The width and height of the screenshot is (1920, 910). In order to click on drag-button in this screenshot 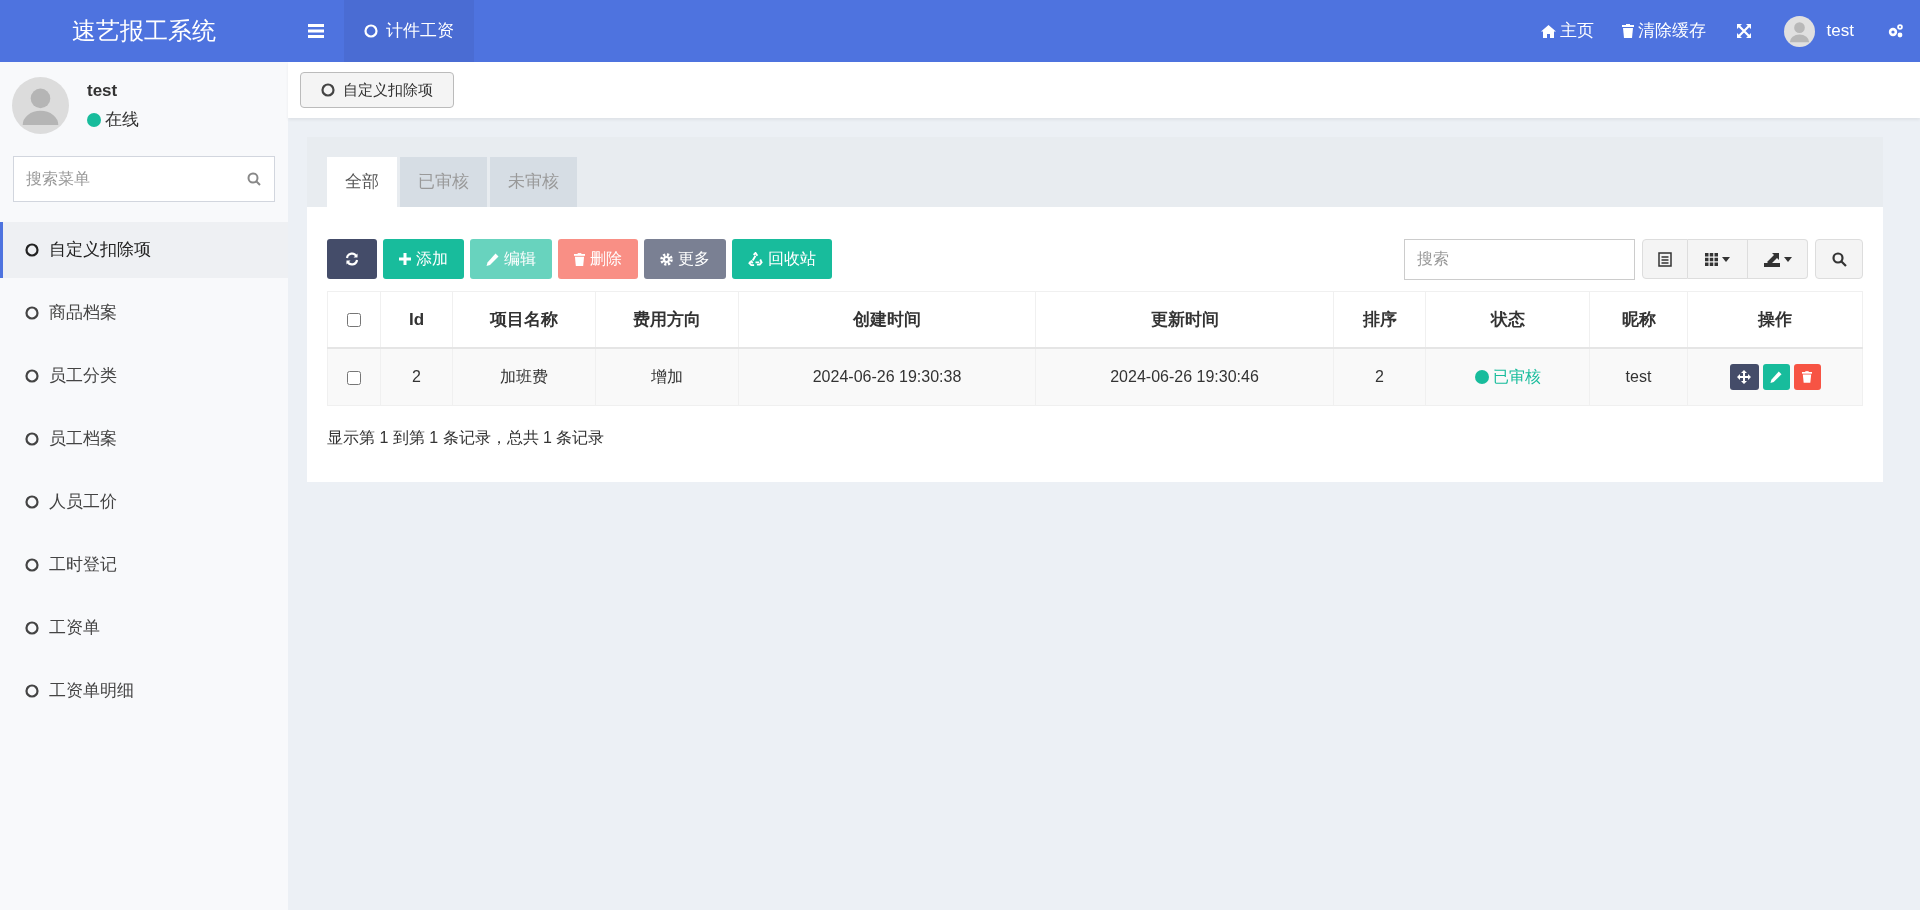, I will do `click(1744, 376)`.